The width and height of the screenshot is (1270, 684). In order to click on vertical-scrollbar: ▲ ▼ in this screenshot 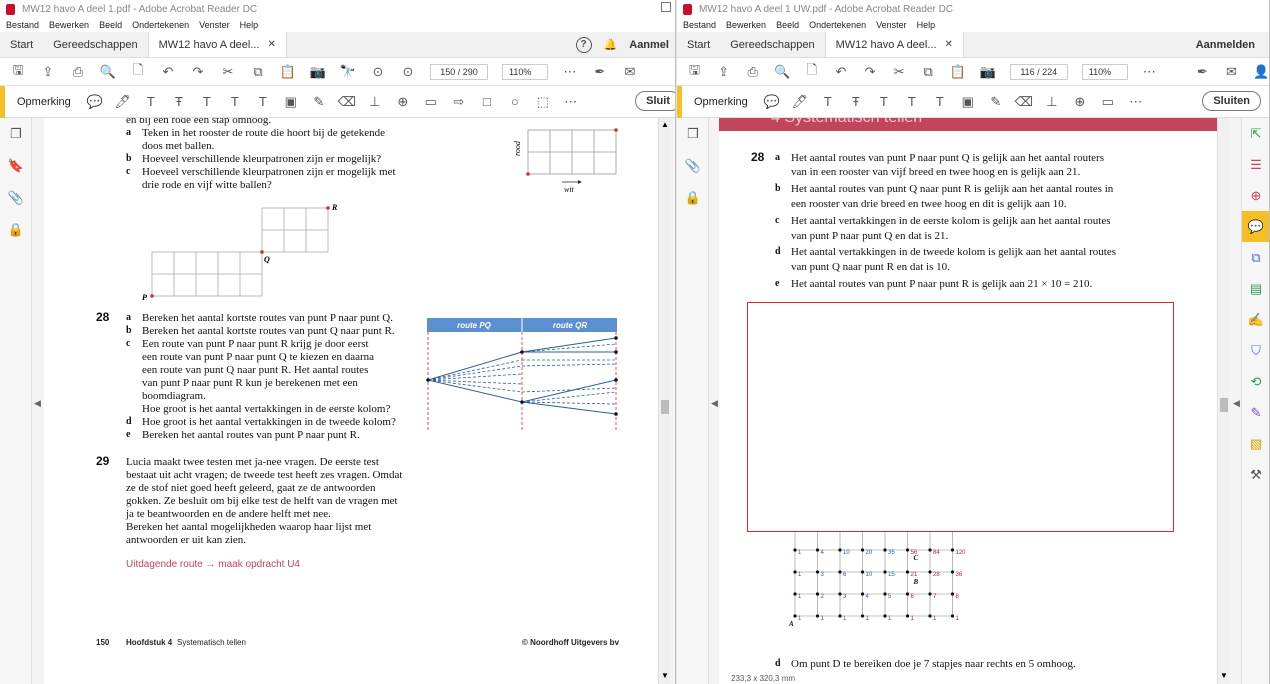, I will do `click(664, 401)`.